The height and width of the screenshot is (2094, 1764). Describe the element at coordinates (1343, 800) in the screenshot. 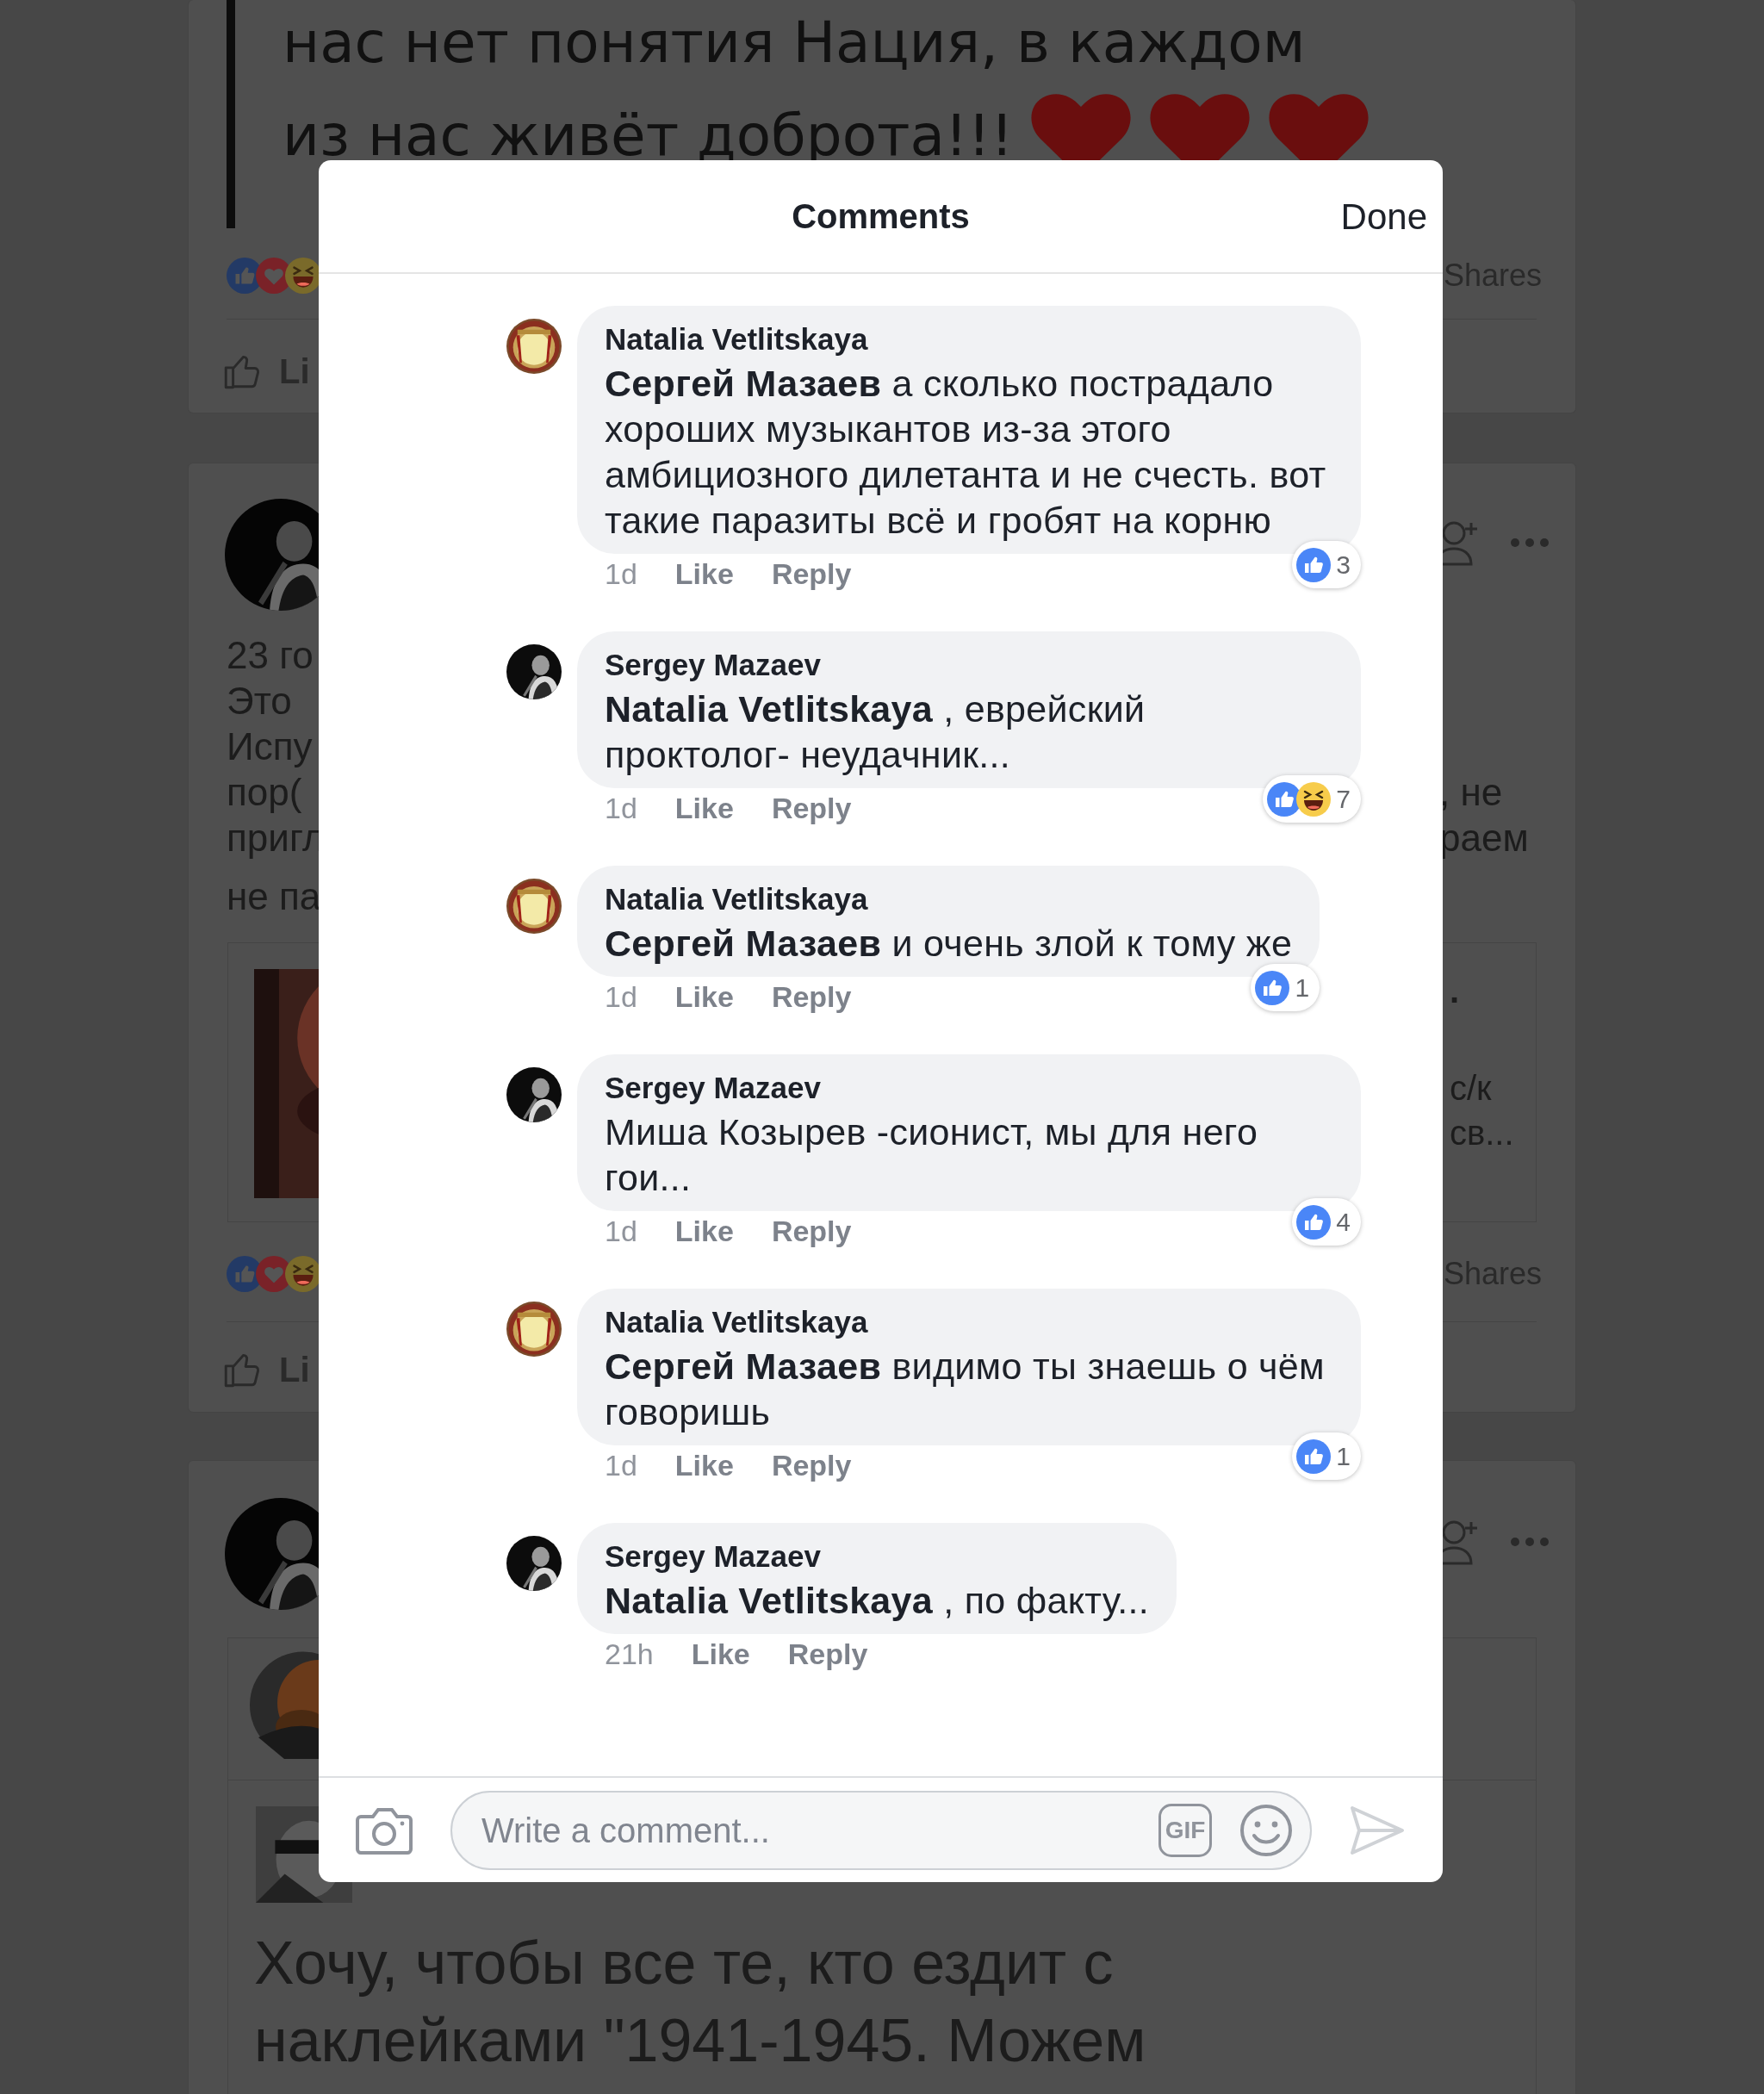

I see `reaction-count: 7` at that location.